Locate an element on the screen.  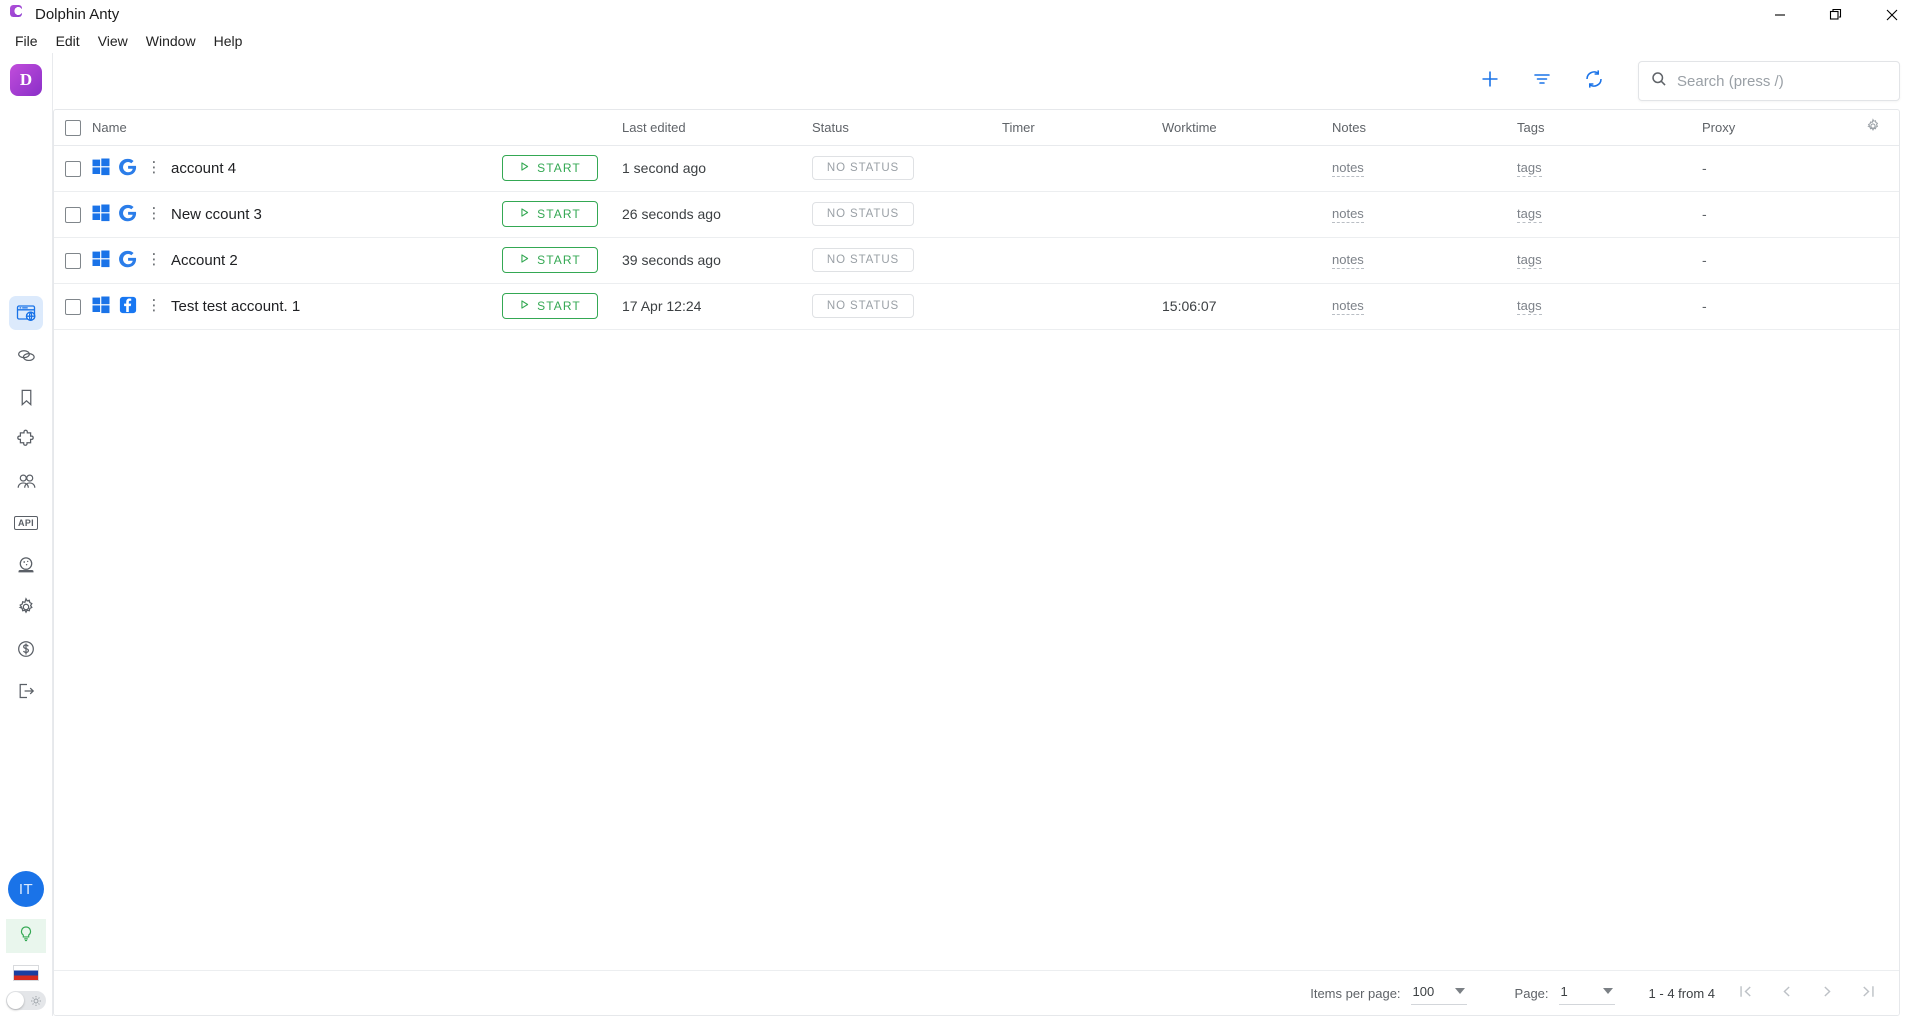
chain-links-icon is located at coordinates (26, 355).